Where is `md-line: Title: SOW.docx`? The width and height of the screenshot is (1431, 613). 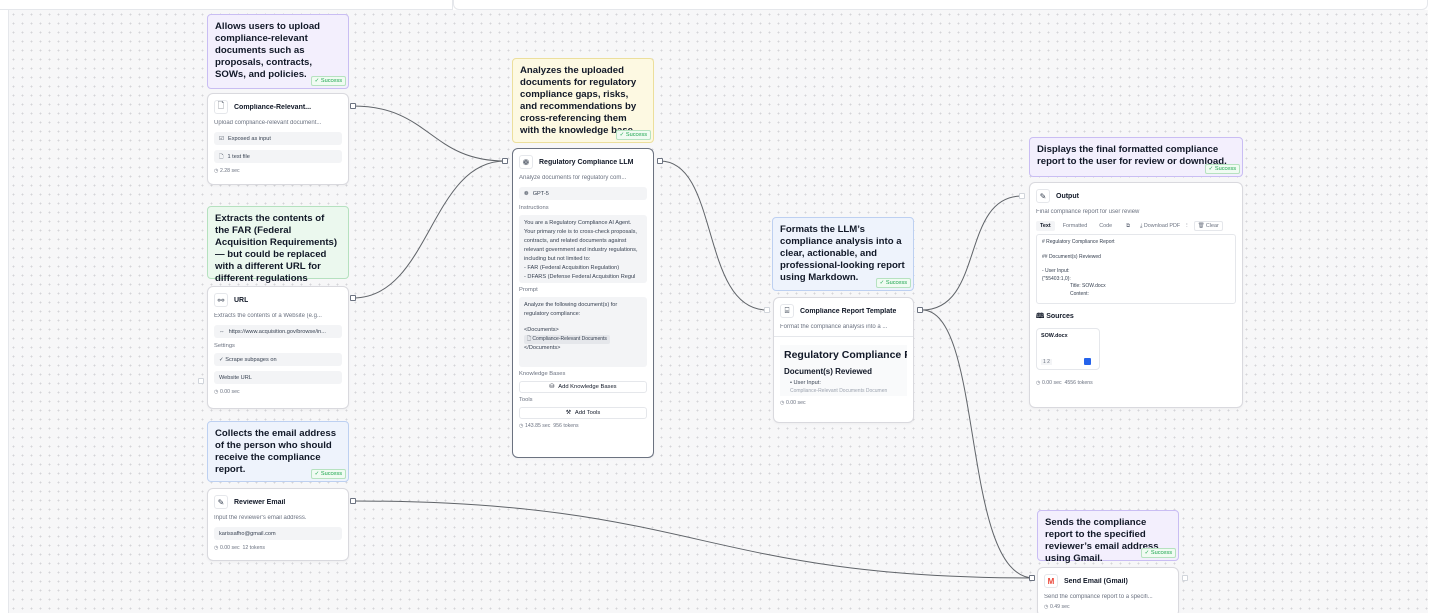 md-line: Title: SOW.docx is located at coordinates (1088, 286).